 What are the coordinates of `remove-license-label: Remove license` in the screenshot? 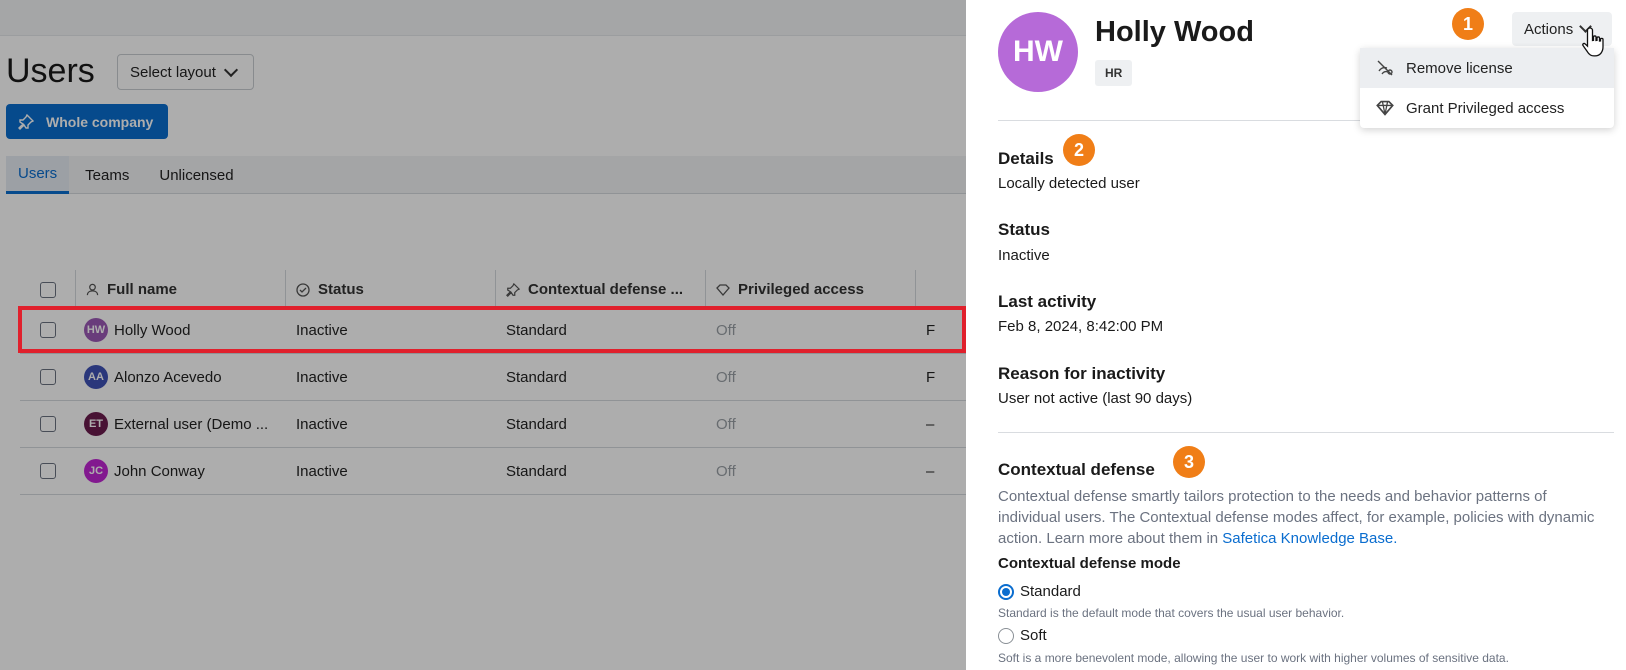 It's located at (1459, 68).